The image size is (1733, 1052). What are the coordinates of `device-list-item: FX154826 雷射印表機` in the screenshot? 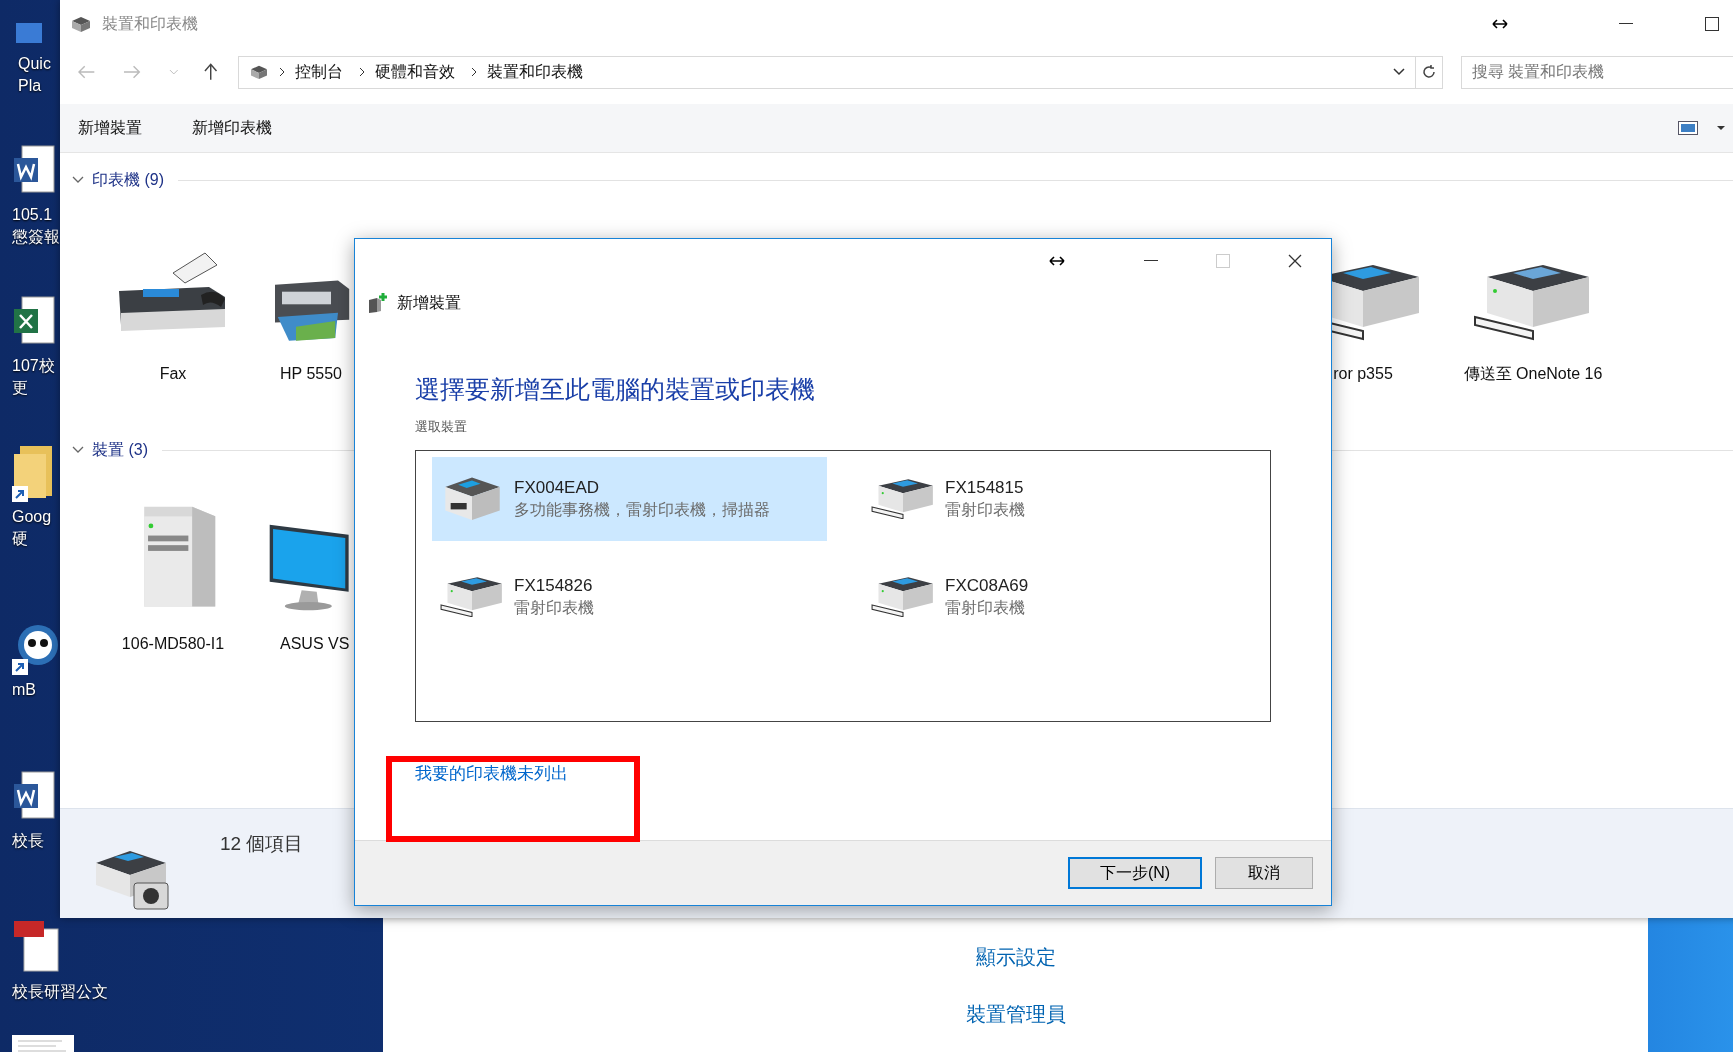 It's located at (629, 597).